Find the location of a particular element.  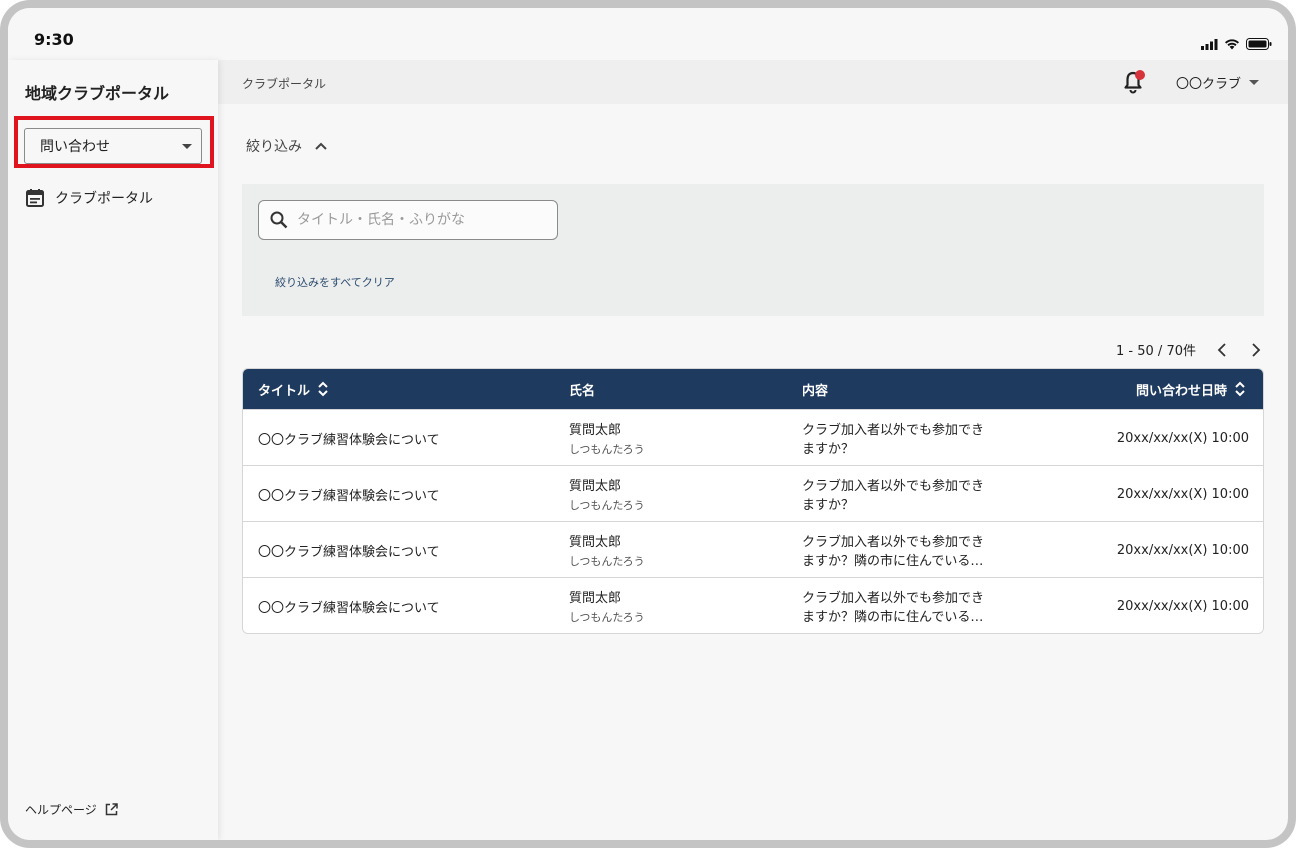

prev-page-button is located at coordinates (1222, 350).